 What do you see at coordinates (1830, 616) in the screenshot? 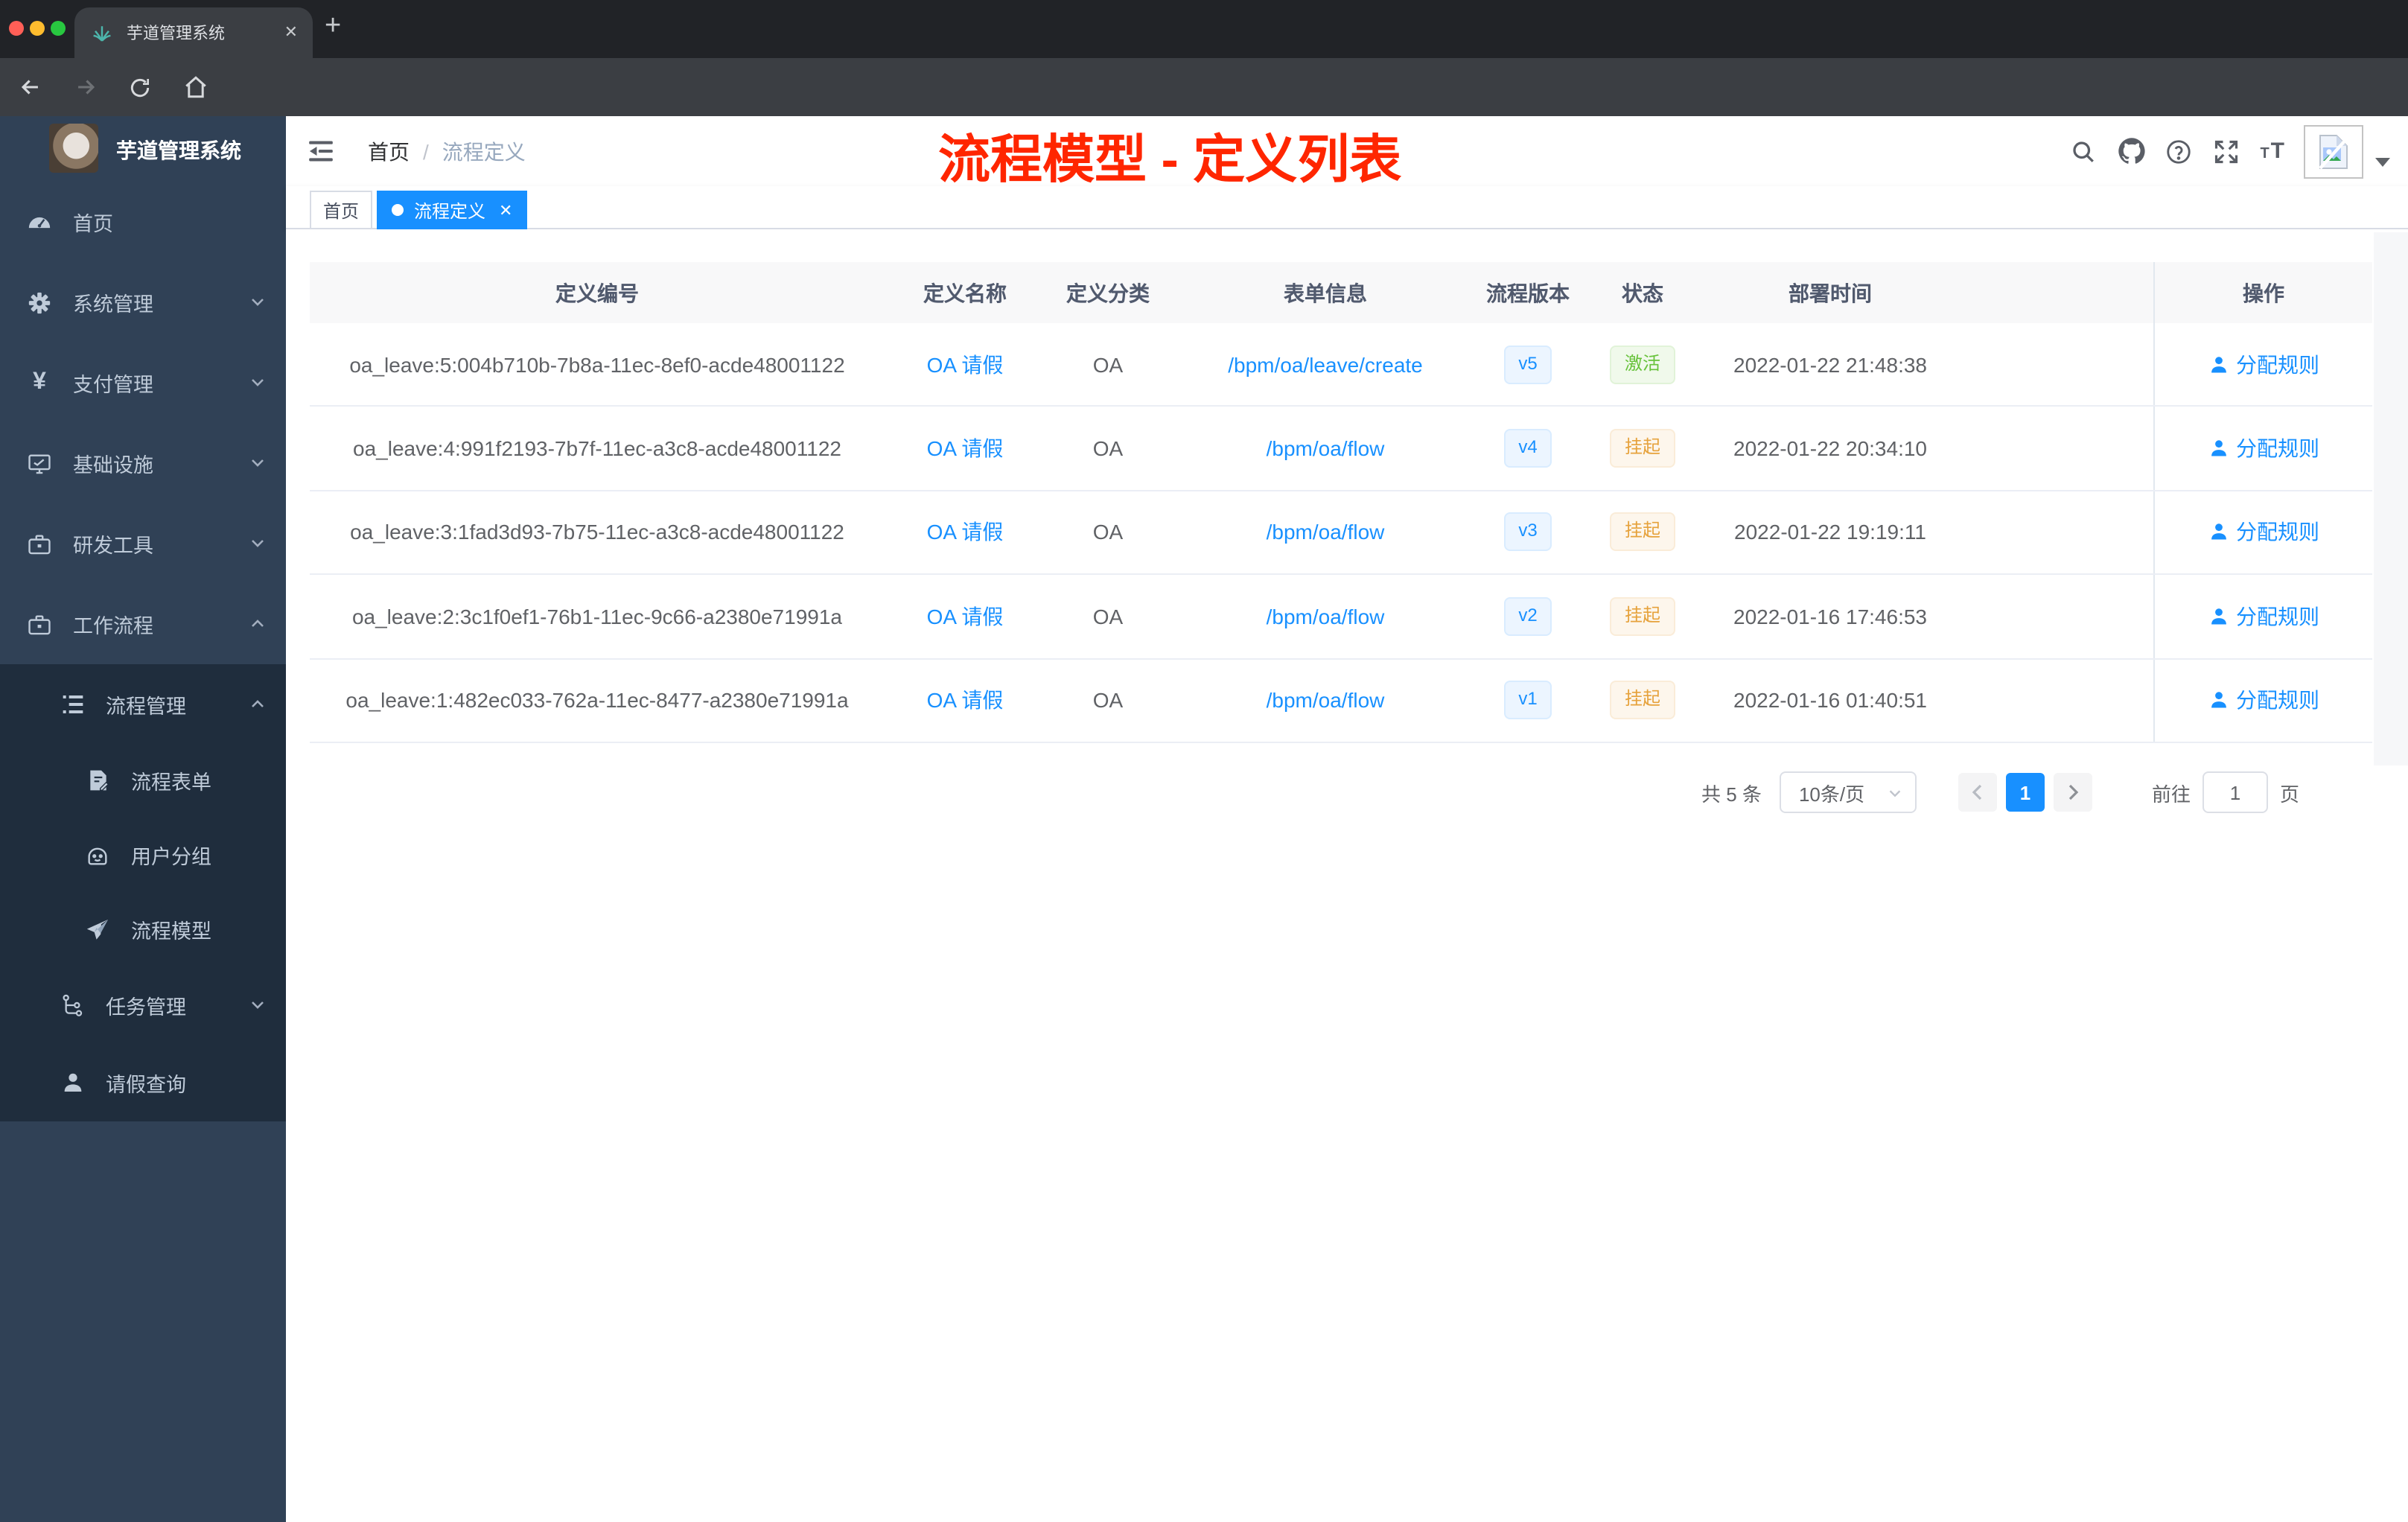
I see `cell-time: 2022-01-16 17:46:53` at bounding box center [1830, 616].